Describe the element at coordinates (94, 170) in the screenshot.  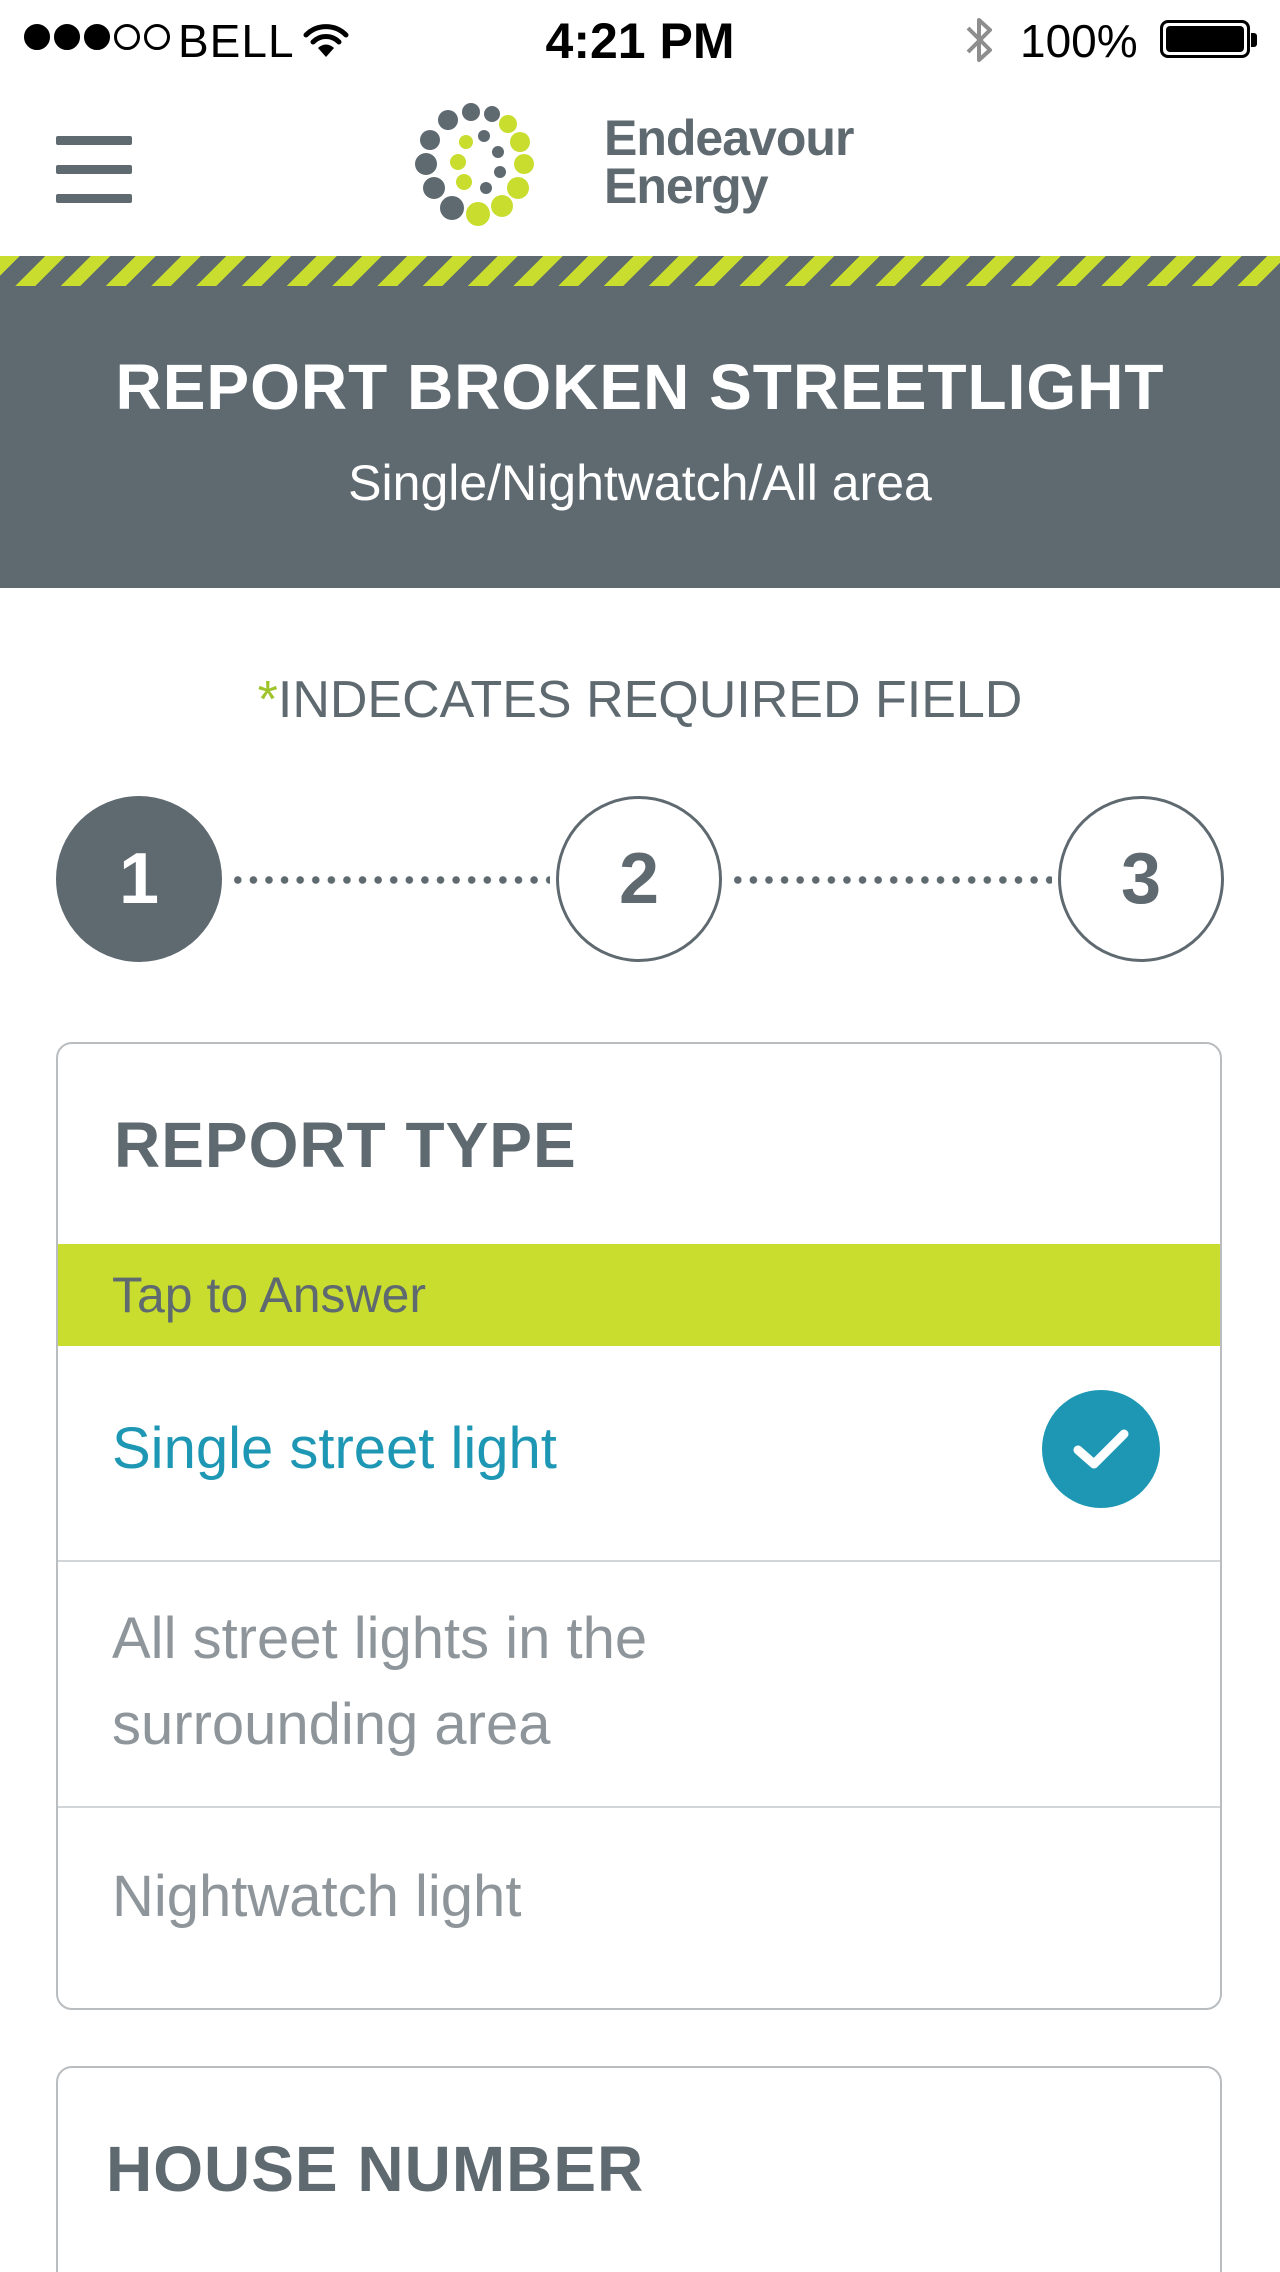
I see `hamburger-menu-icon` at that location.